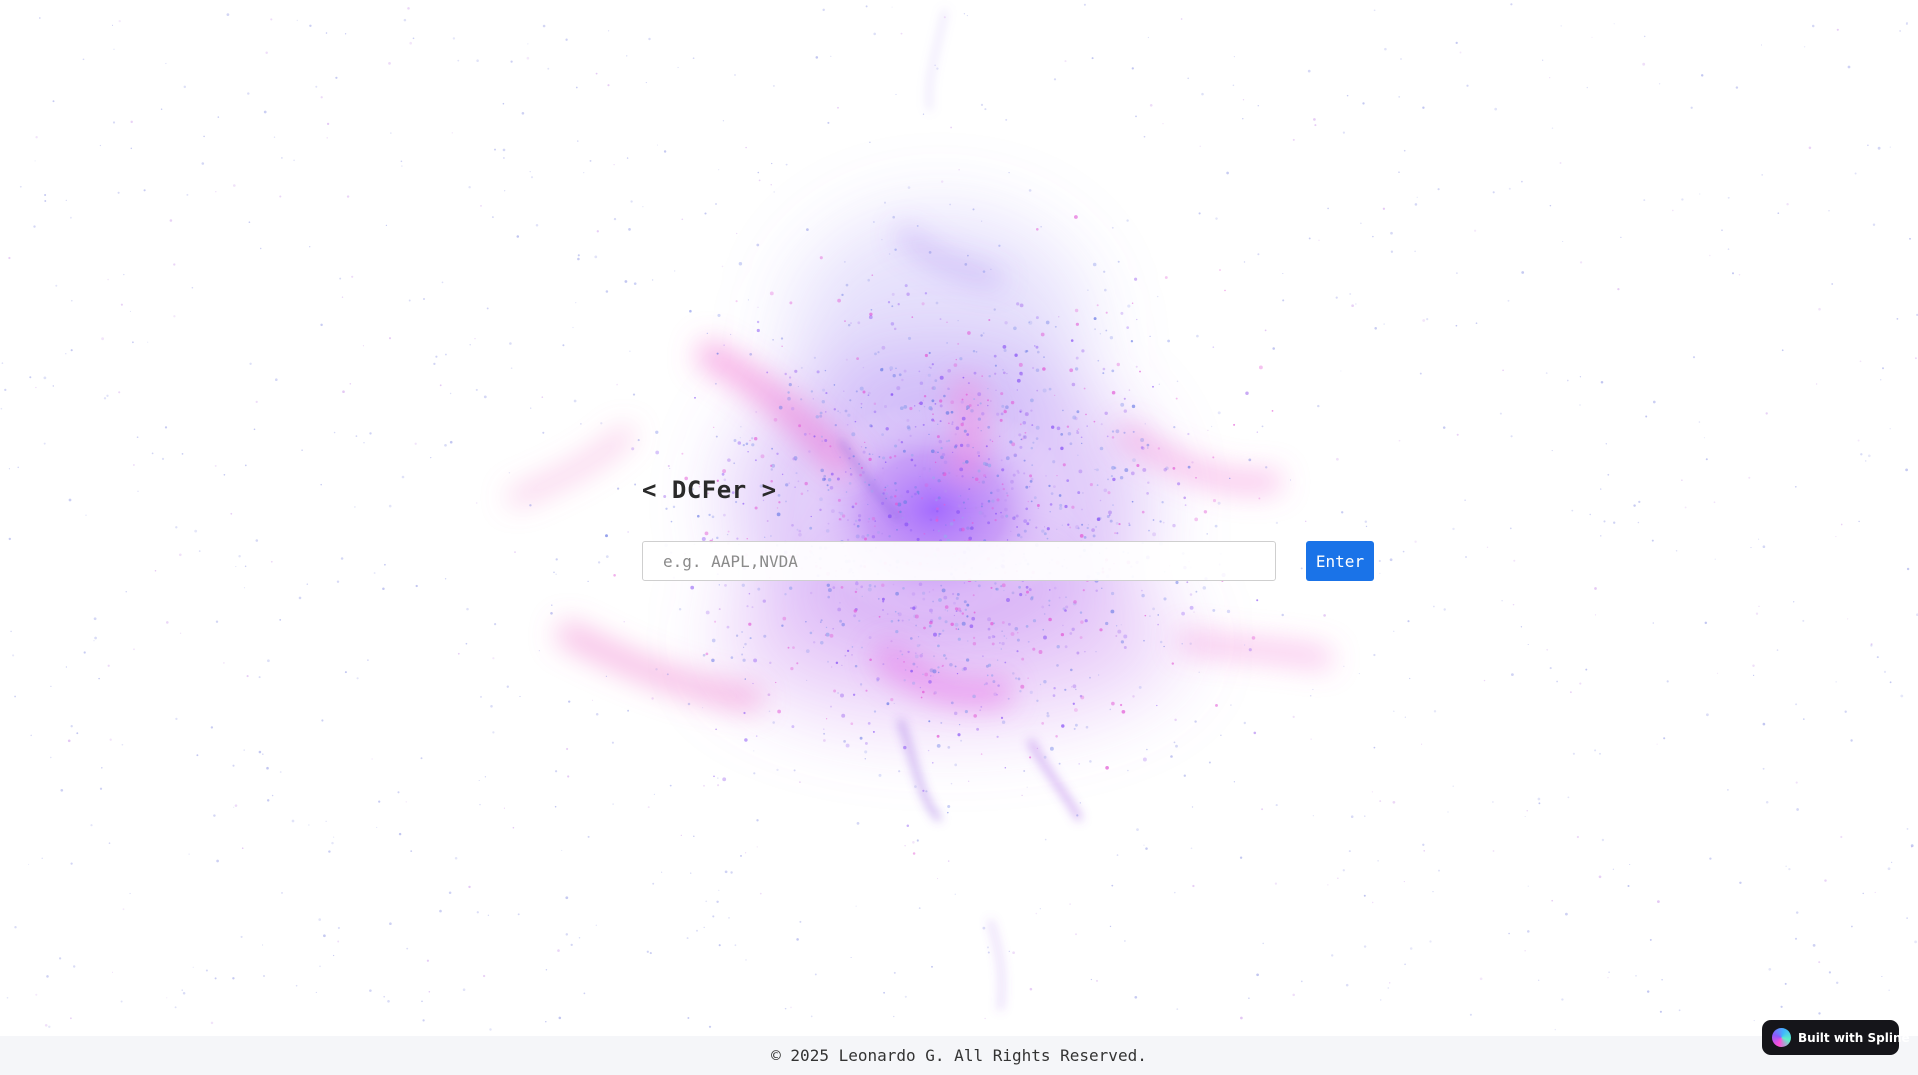 Image resolution: width=1918 pixels, height=1075 pixels. I want to click on spline-logo-icon, so click(1781, 1037).